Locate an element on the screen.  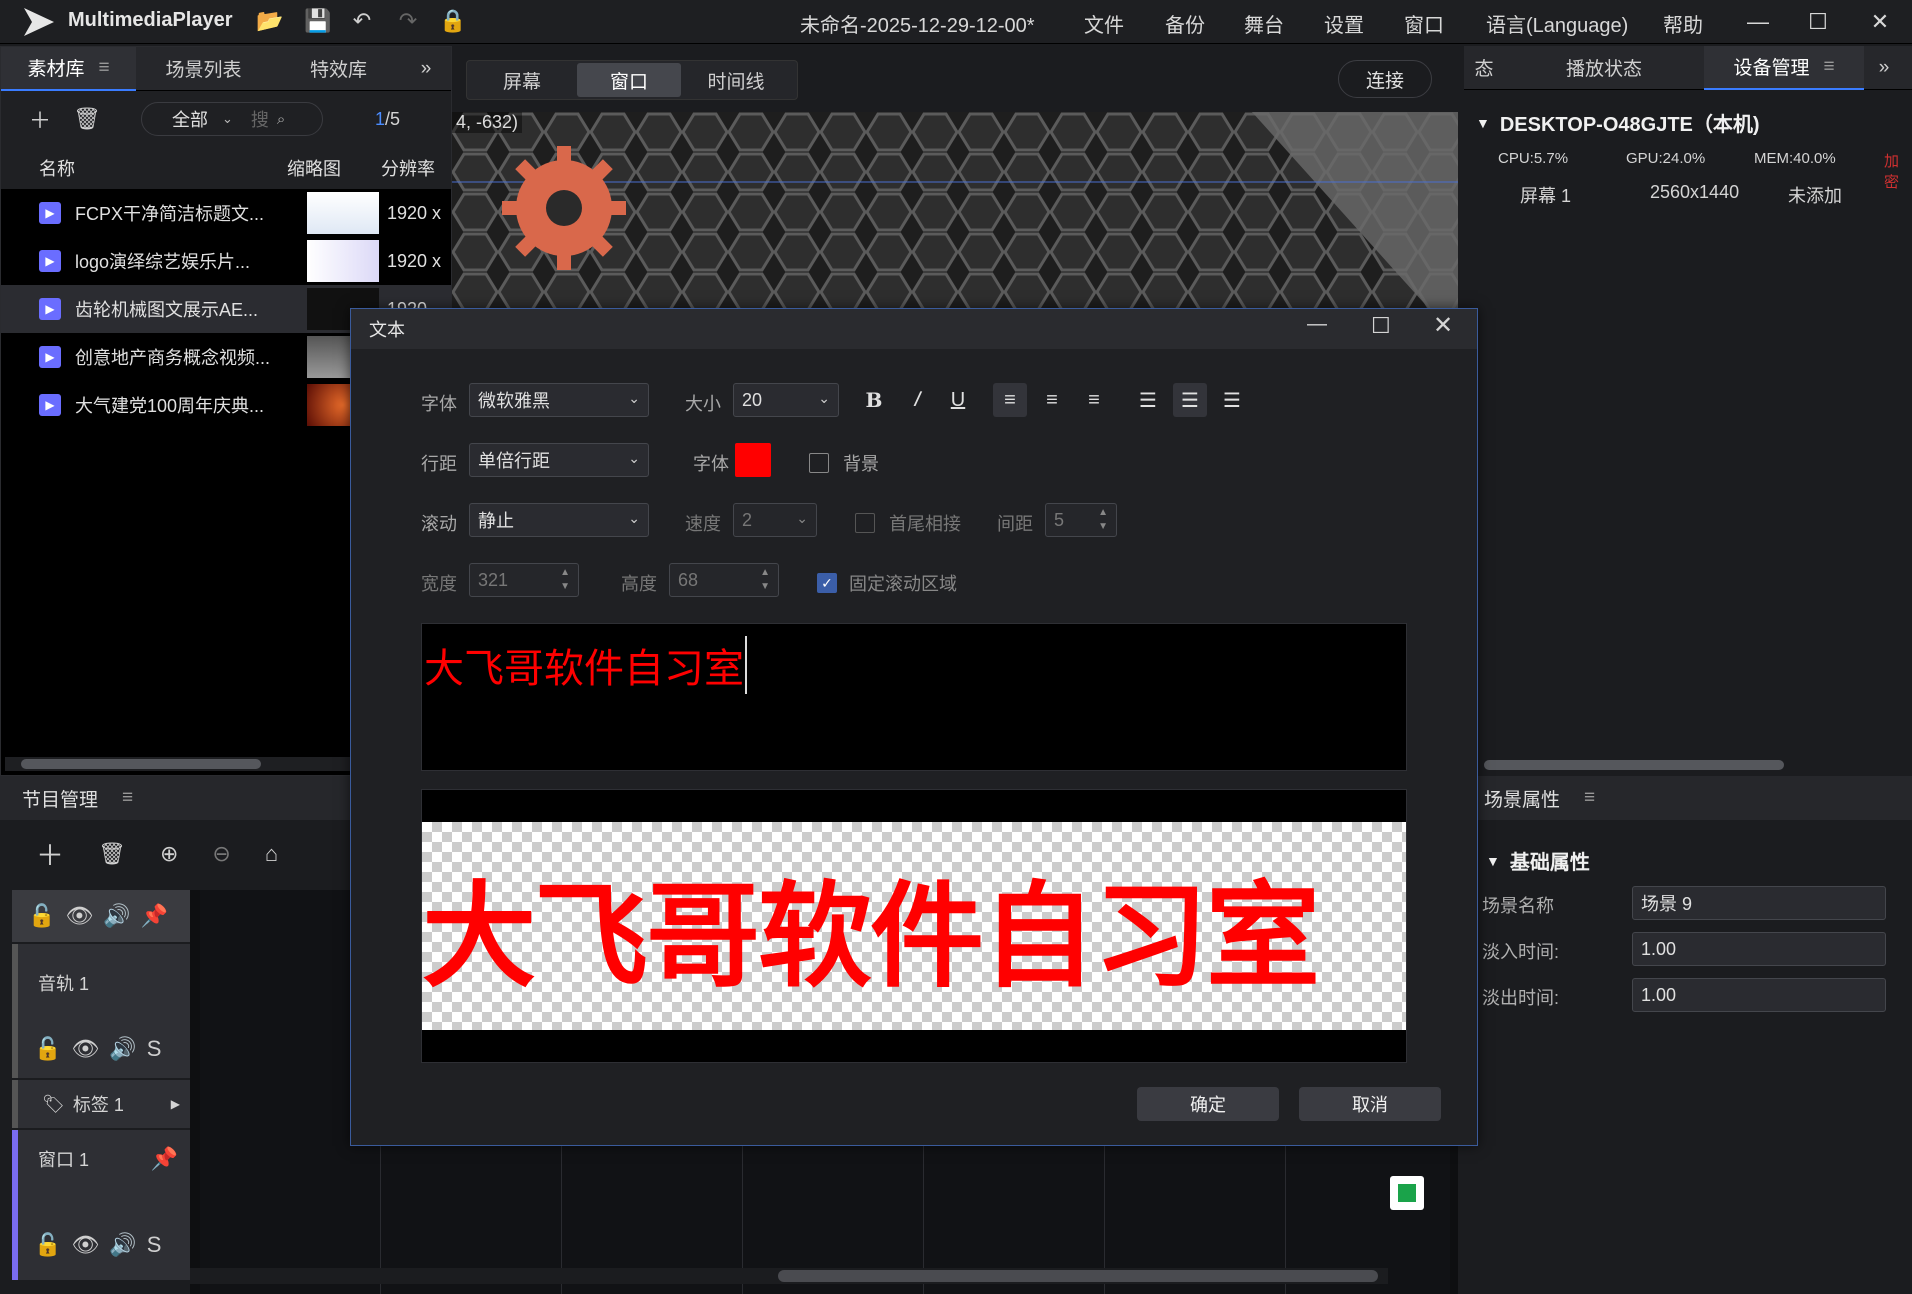
stop-button is located at coordinates (1407, 1193).